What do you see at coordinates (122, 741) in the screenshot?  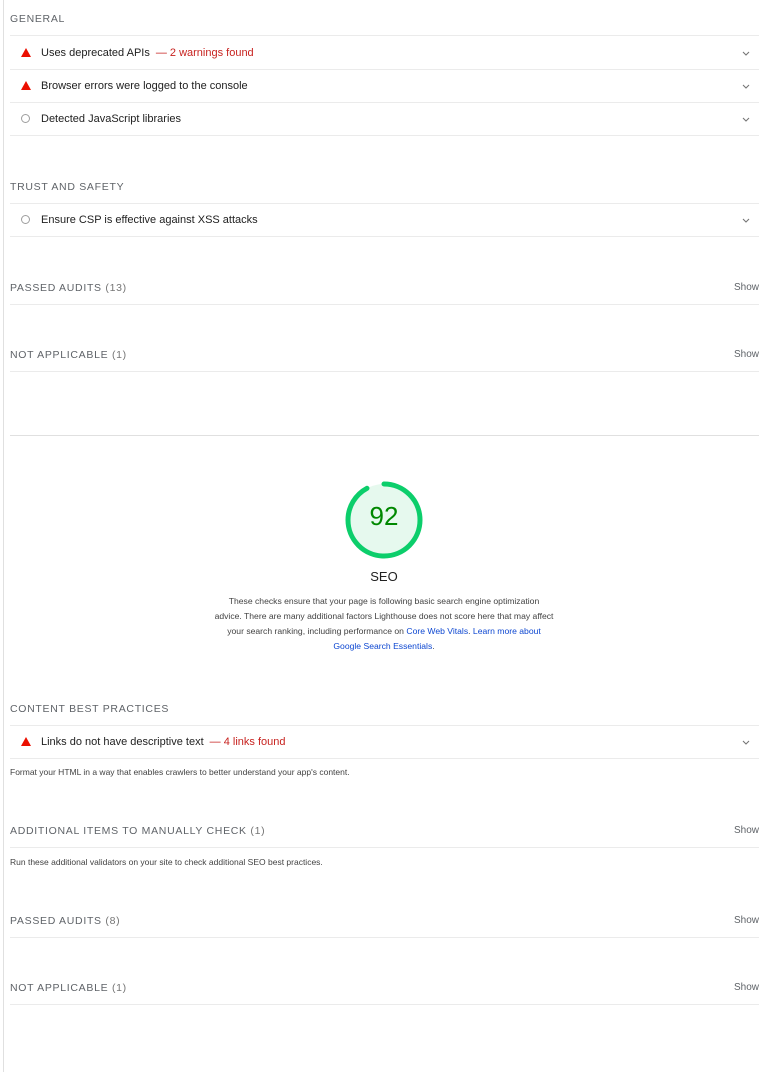 I see `audit-title: Links do not have descriptive text` at bounding box center [122, 741].